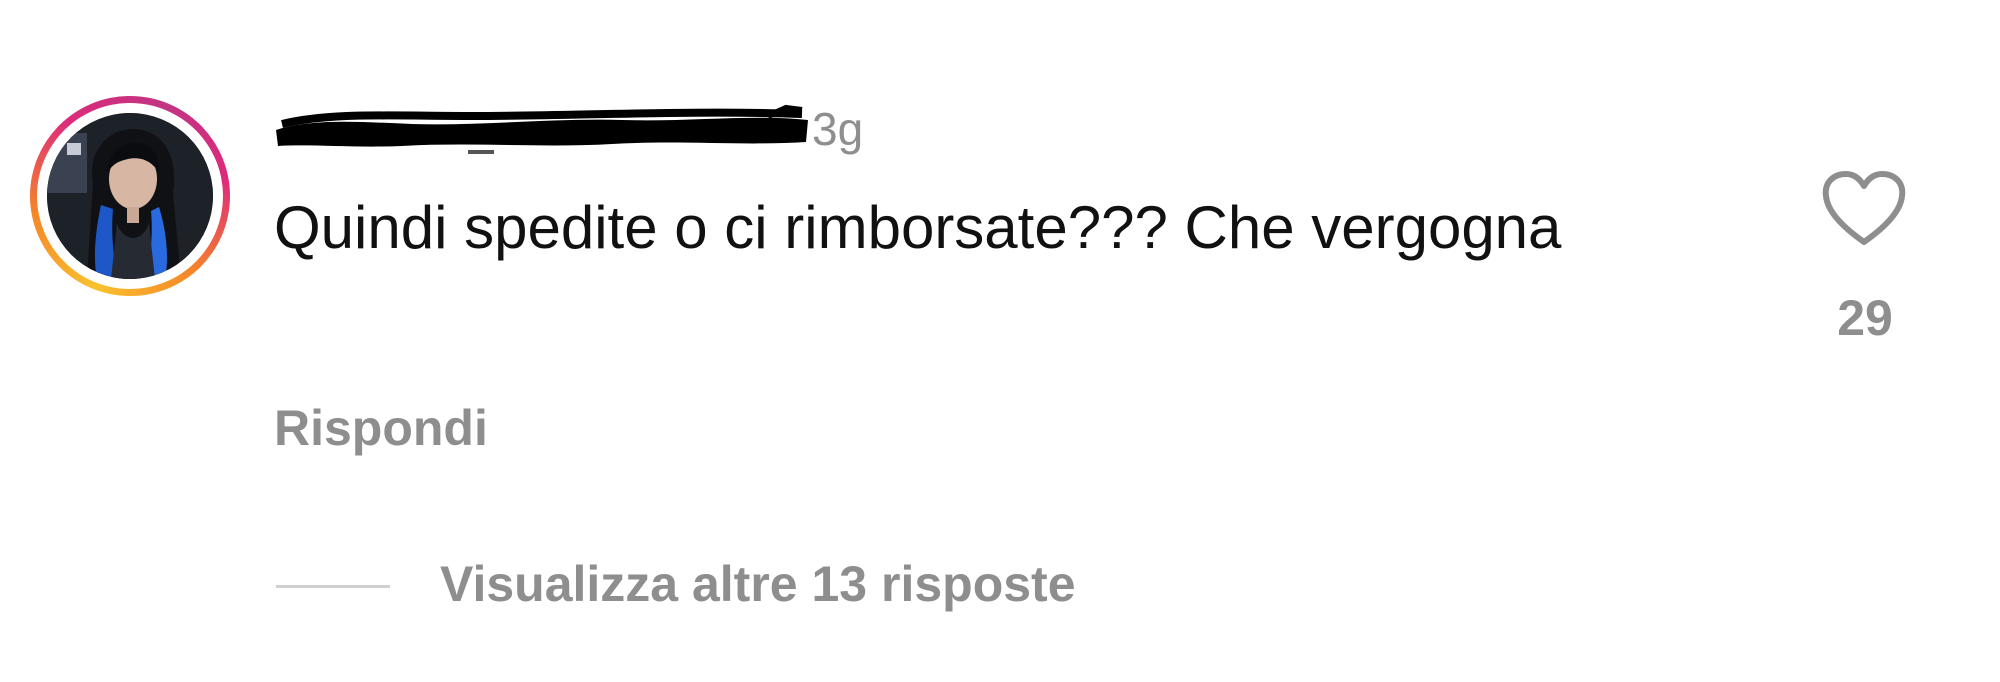 The width and height of the screenshot is (2000, 682). I want to click on view-more-replies-button: Visualizza altre 13 risposte, so click(826, 584).